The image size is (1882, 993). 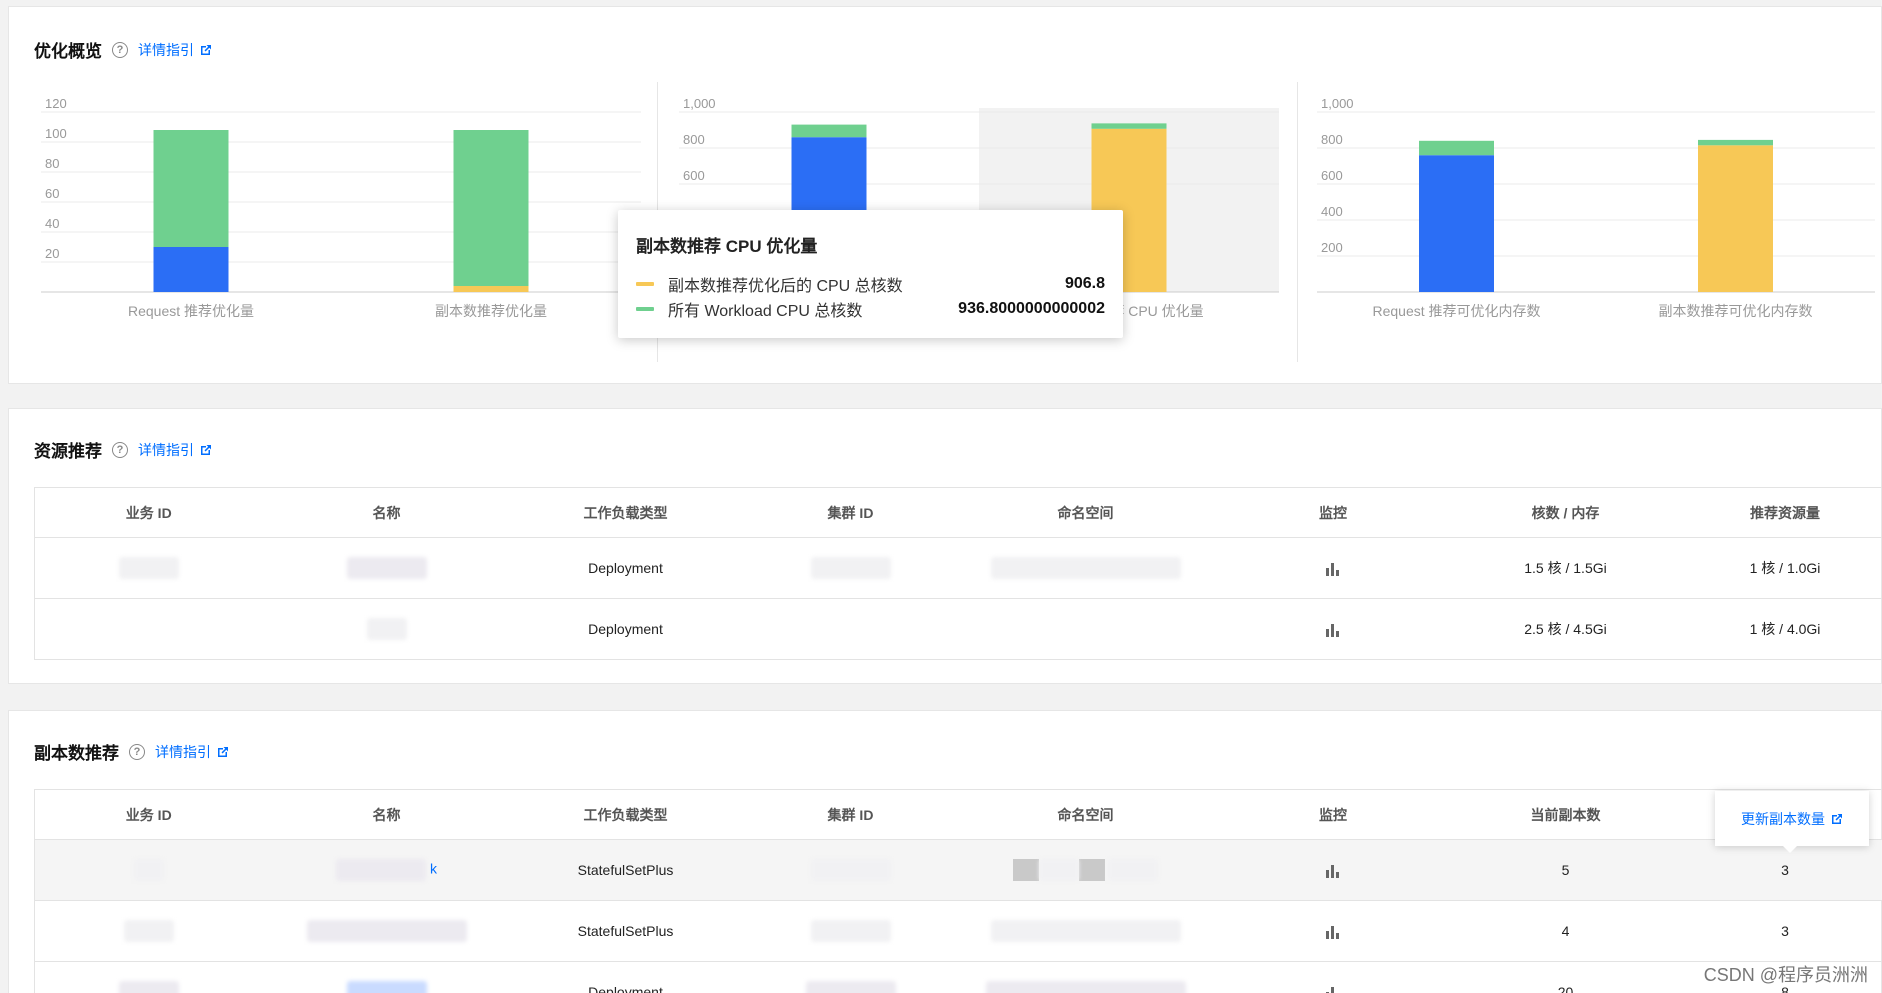 I want to click on tooltip-value: 906.8, so click(x=1084, y=283).